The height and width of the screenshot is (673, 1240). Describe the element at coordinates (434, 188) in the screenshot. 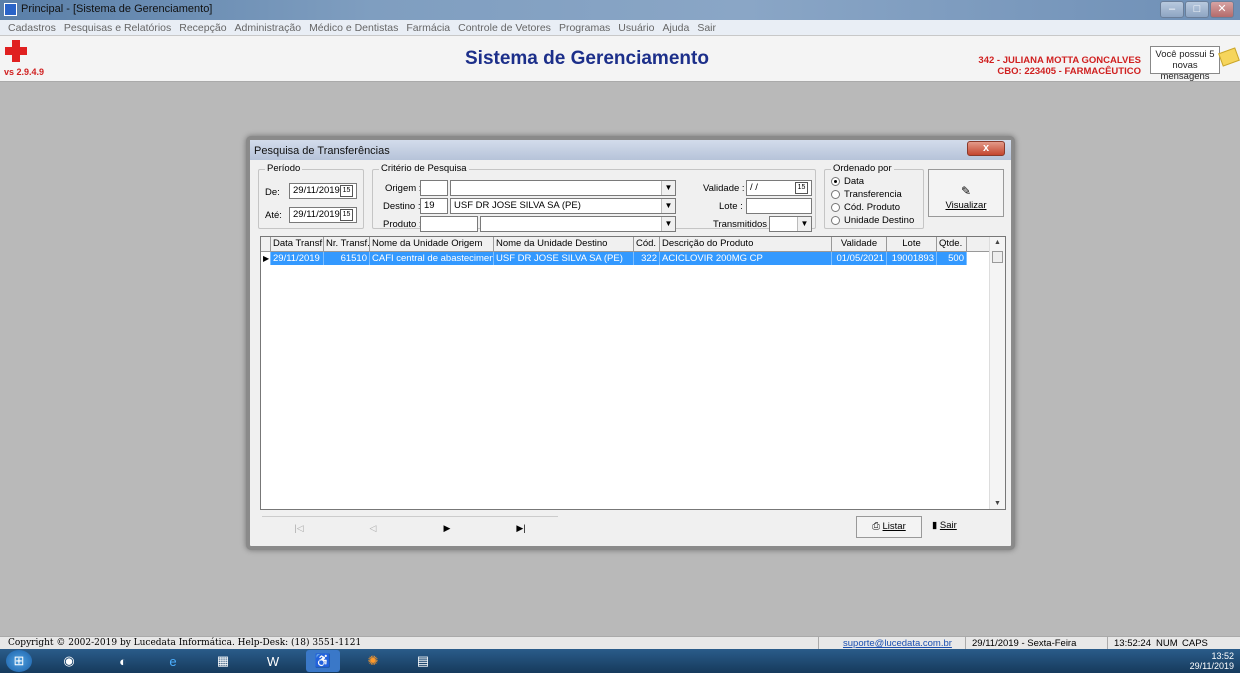

I see `origem-code-input` at that location.